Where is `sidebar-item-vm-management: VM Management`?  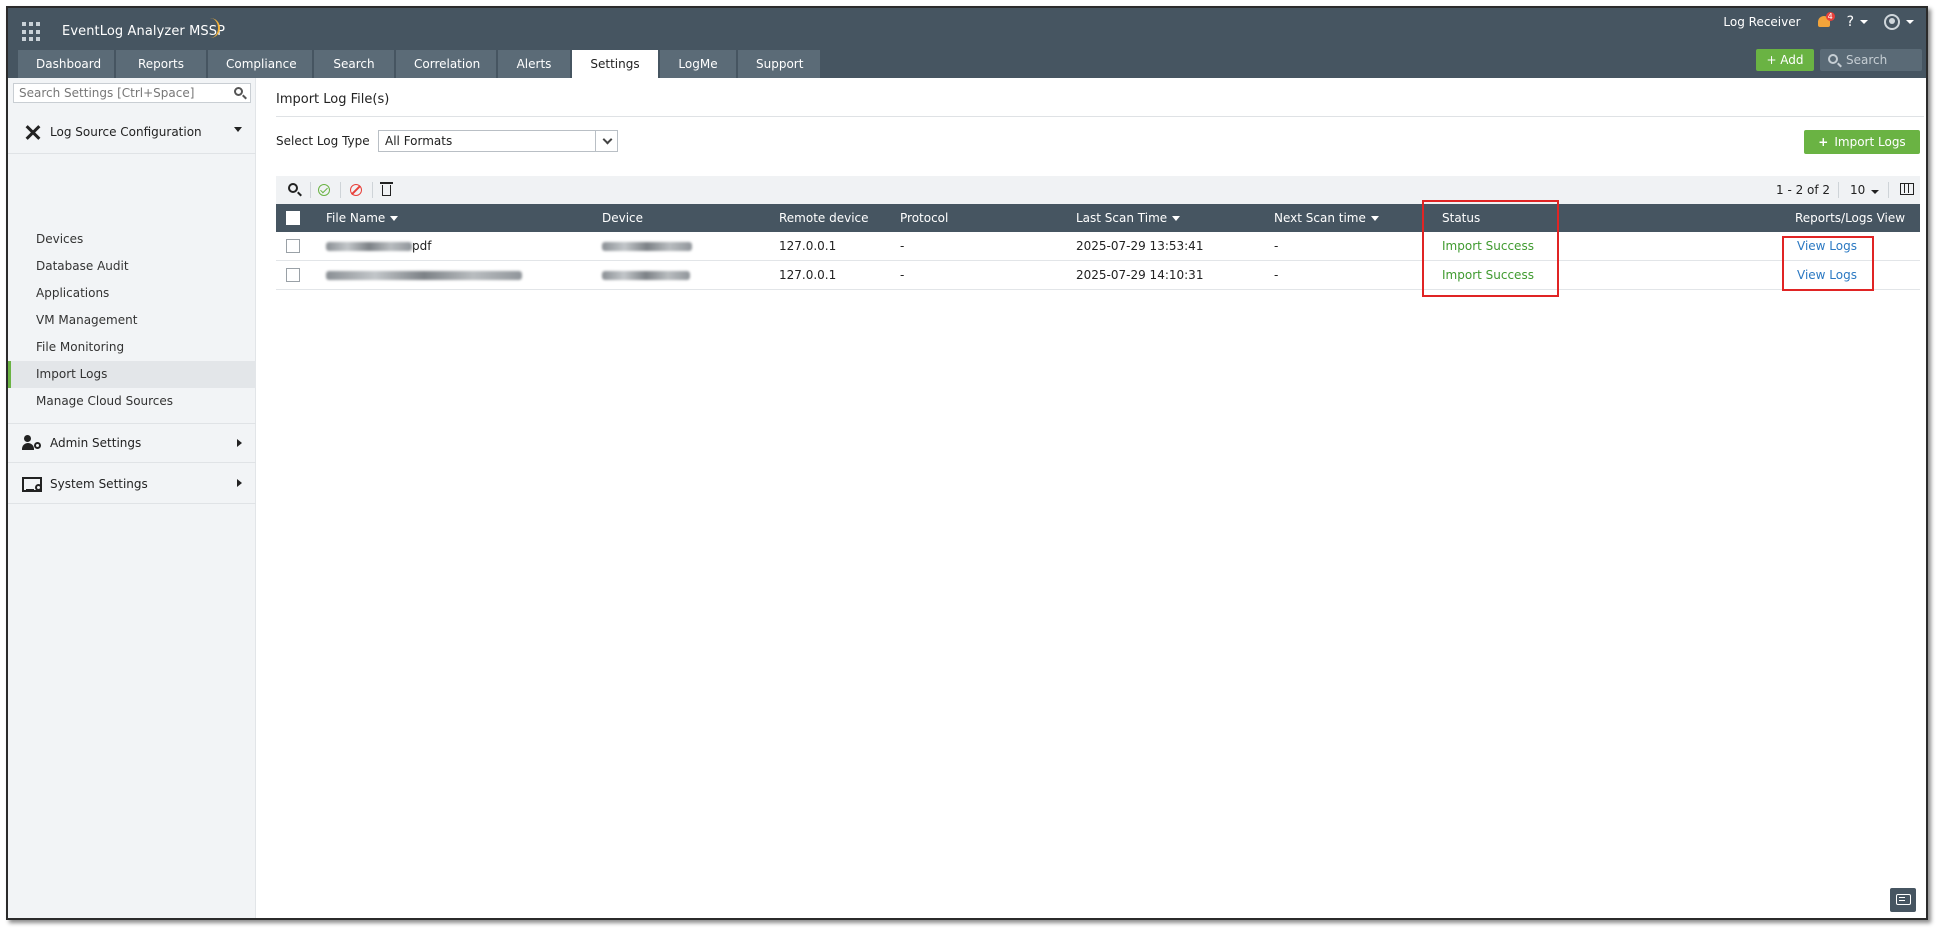 sidebar-item-vm-management: VM Management is located at coordinates (132, 320).